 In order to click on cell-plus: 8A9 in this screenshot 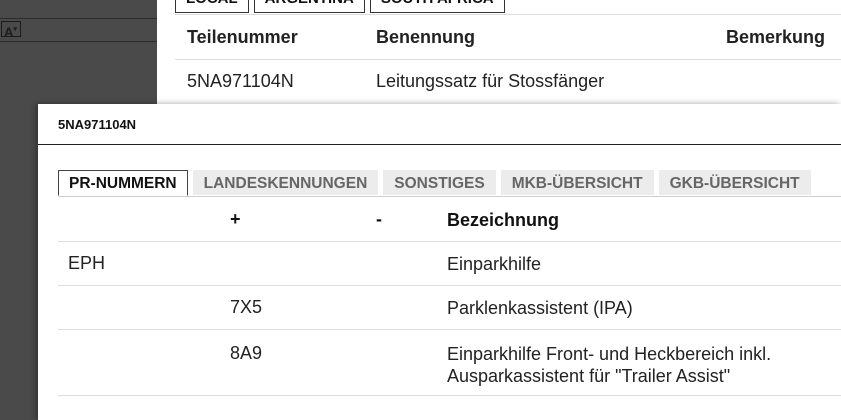, I will do `click(246, 353)`.